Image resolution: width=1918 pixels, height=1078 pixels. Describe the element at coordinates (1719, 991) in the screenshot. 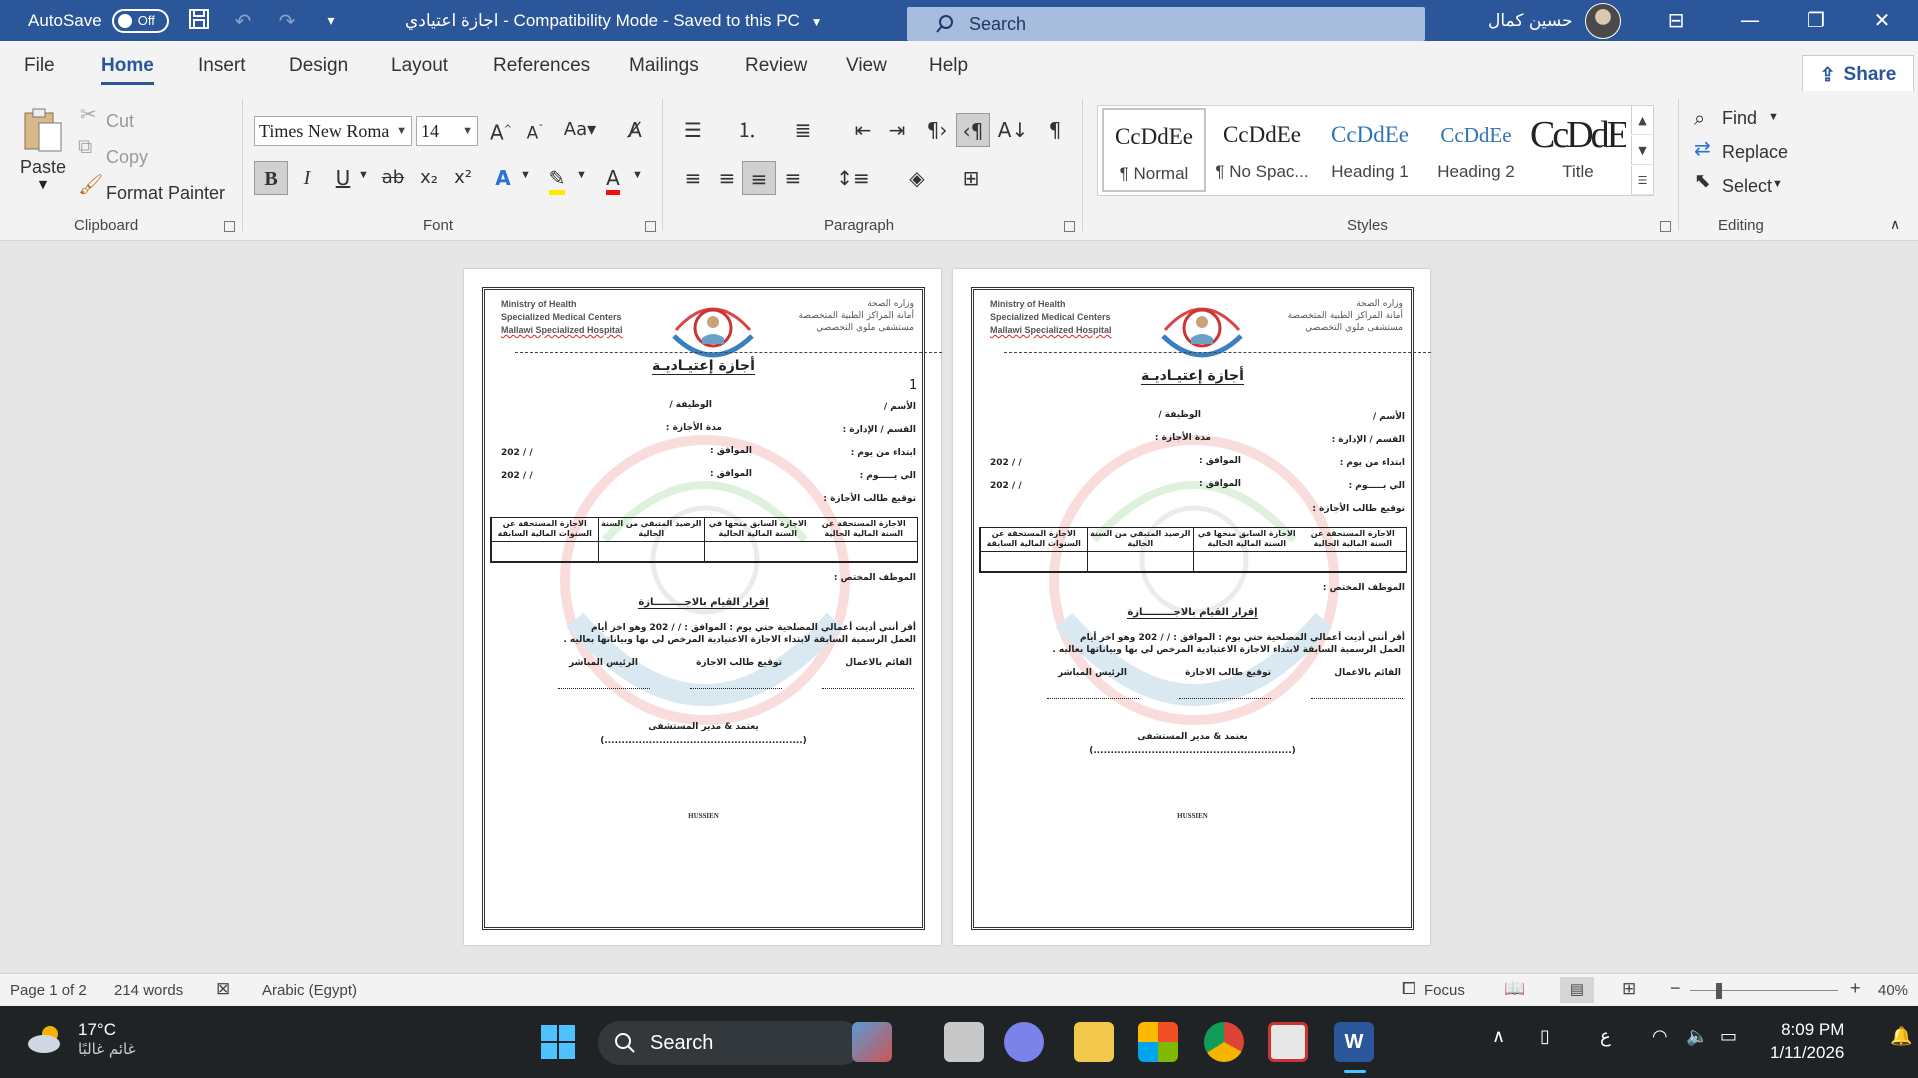

I see `zoom-slider-thumb` at that location.